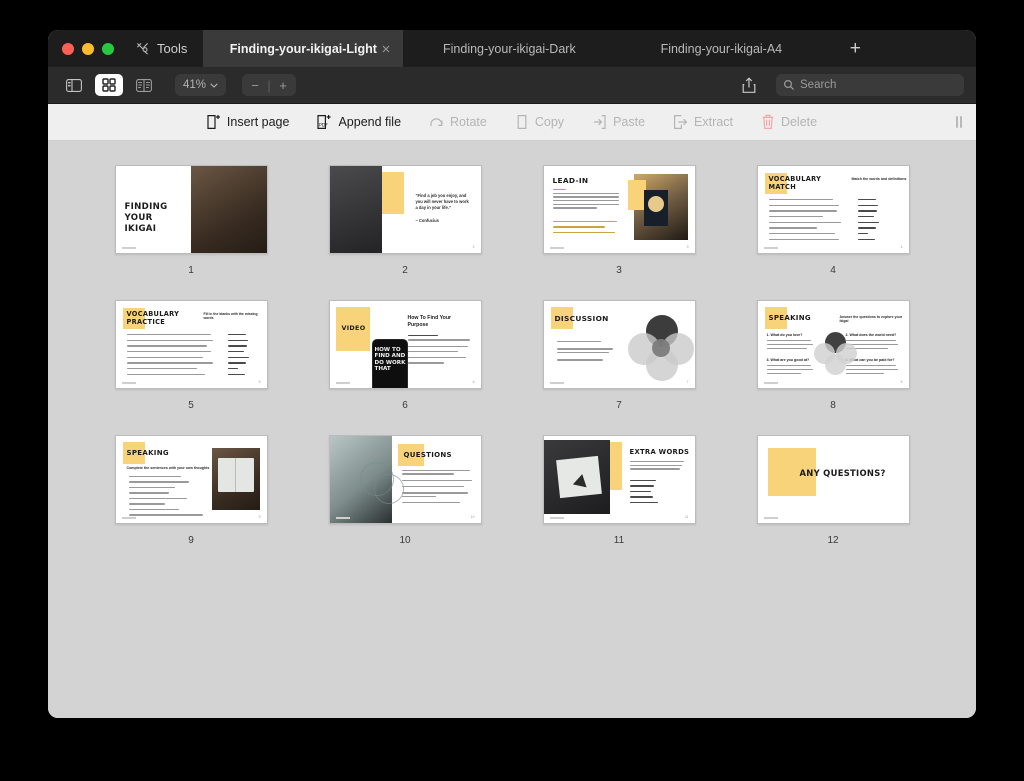 The width and height of the screenshot is (1024, 781). What do you see at coordinates (549, 122) in the screenshot?
I see `copy-label: Copy` at bounding box center [549, 122].